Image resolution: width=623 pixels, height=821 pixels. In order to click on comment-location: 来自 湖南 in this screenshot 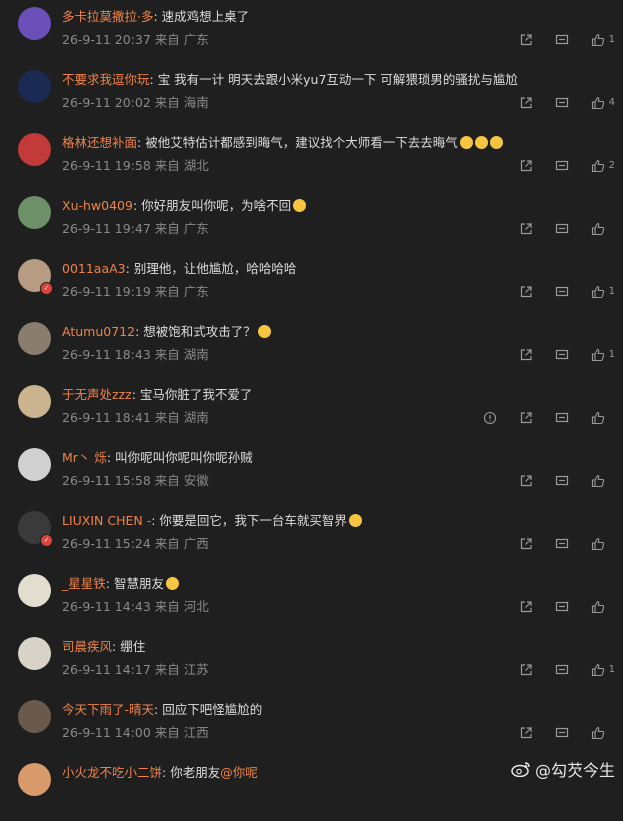, I will do `click(179, 354)`.